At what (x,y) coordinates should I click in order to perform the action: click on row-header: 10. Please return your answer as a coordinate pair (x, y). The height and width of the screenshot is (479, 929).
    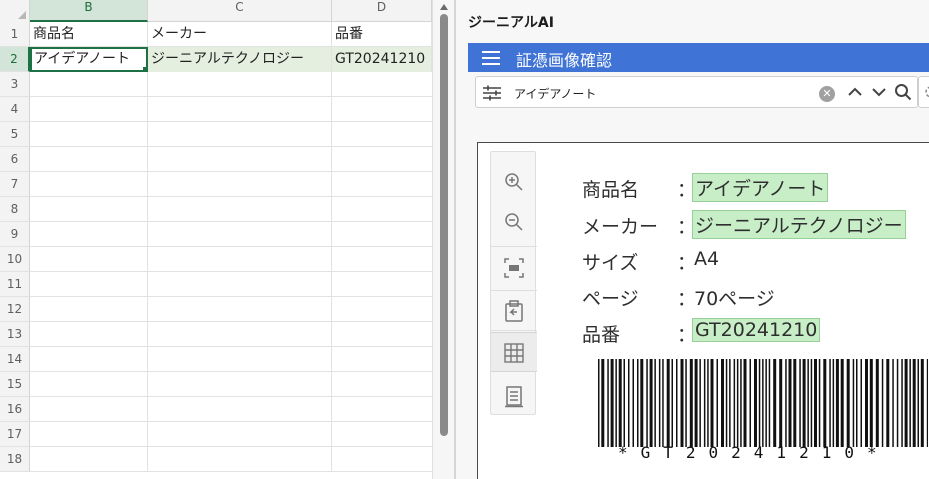
    Looking at the image, I should click on (15, 259).